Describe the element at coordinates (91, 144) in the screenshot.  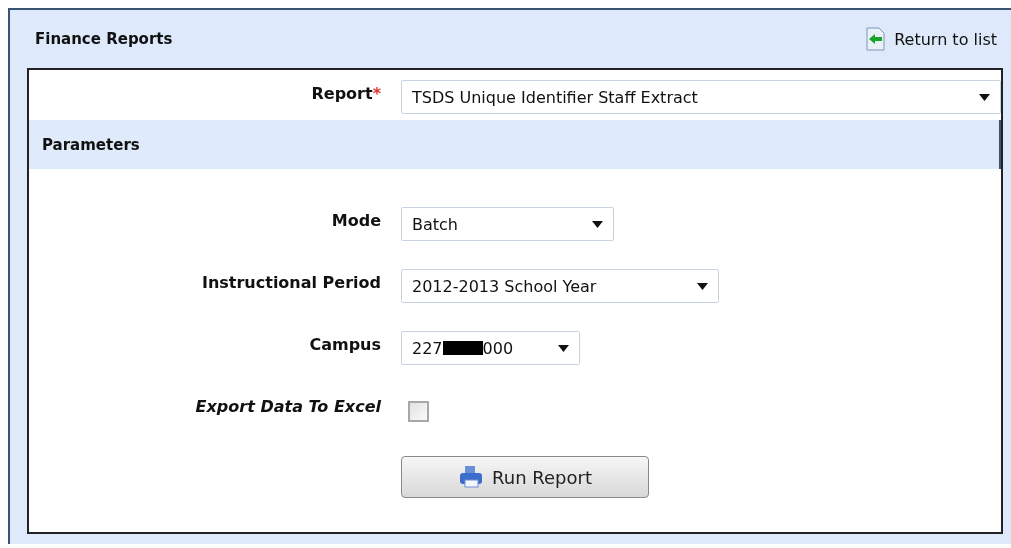
I see `section-title: Parameters` at that location.